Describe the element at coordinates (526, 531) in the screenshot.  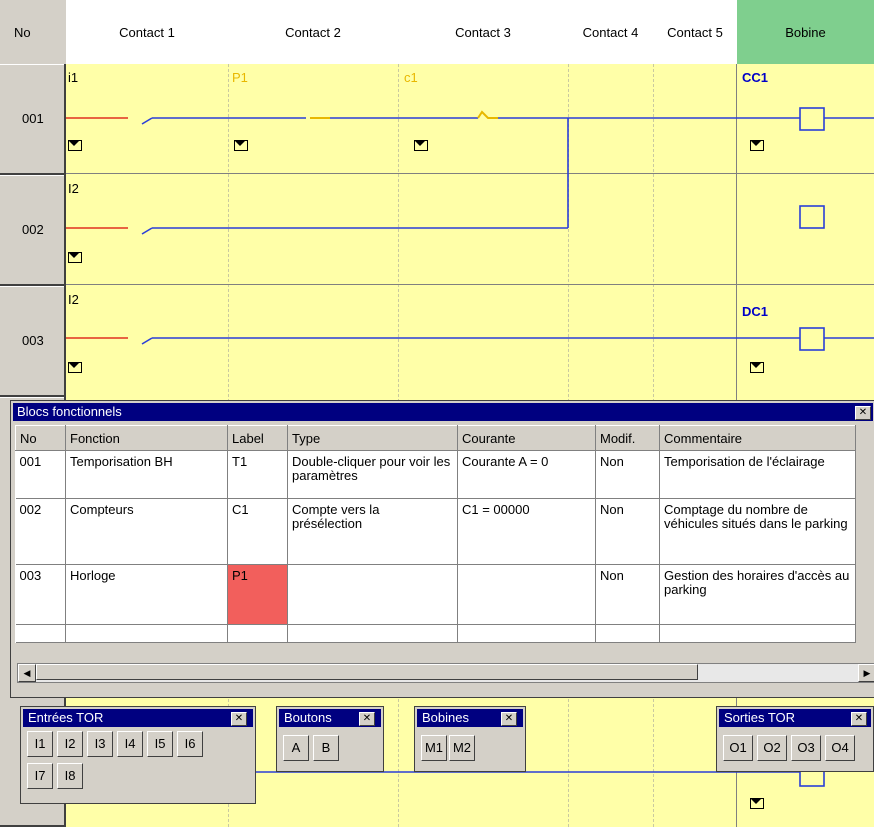
I see `cell-courante: C1 = 00000` at that location.